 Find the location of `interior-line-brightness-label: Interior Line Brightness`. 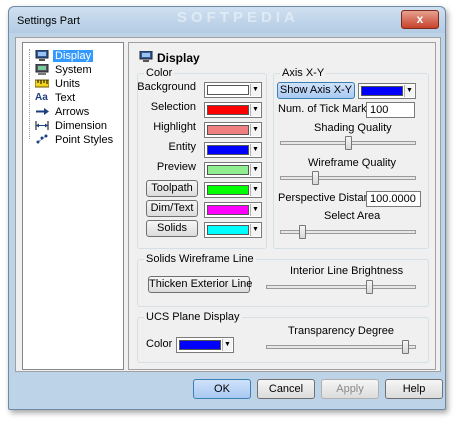

interior-line-brightness-label: Interior Line Brightness is located at coordinates (347, 271).